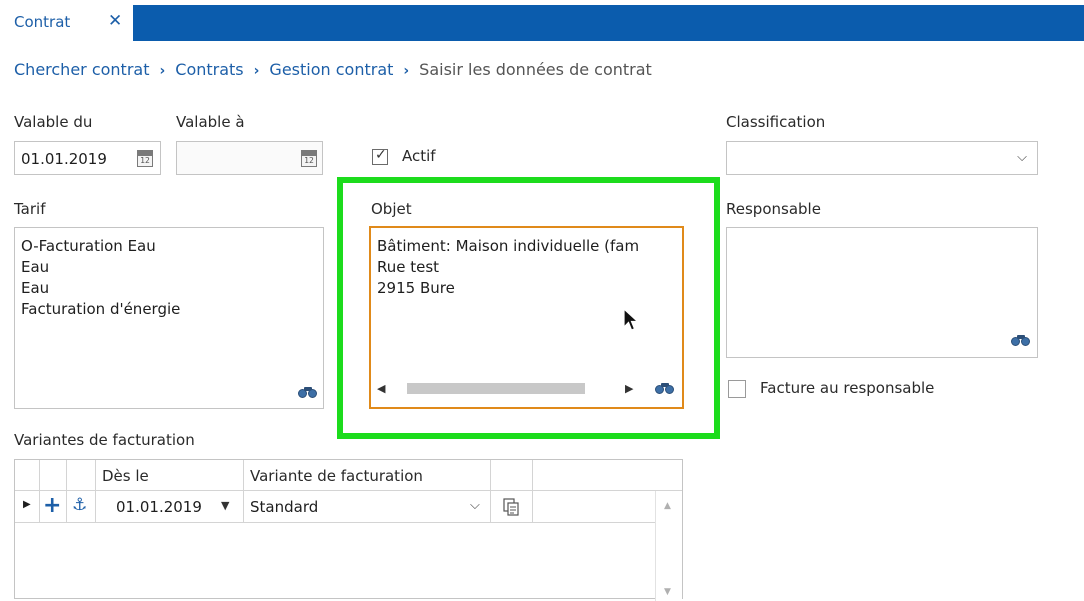  What do you see at coordinates (419, 156) in the screenshot?
I see `actif-label: Actif` at bounding box center [419, 156].